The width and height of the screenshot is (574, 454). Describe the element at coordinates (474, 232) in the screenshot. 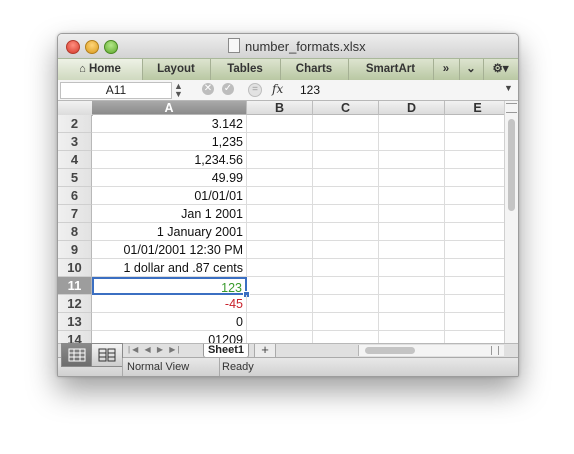

I see `cell-e8` at that location.